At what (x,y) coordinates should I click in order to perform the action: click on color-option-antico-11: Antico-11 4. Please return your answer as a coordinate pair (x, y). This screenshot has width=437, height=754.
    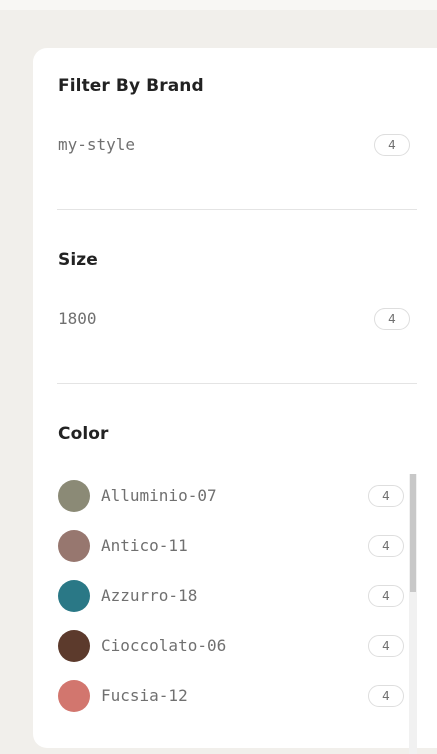
    Looking at the image, I should click on (231, 546).